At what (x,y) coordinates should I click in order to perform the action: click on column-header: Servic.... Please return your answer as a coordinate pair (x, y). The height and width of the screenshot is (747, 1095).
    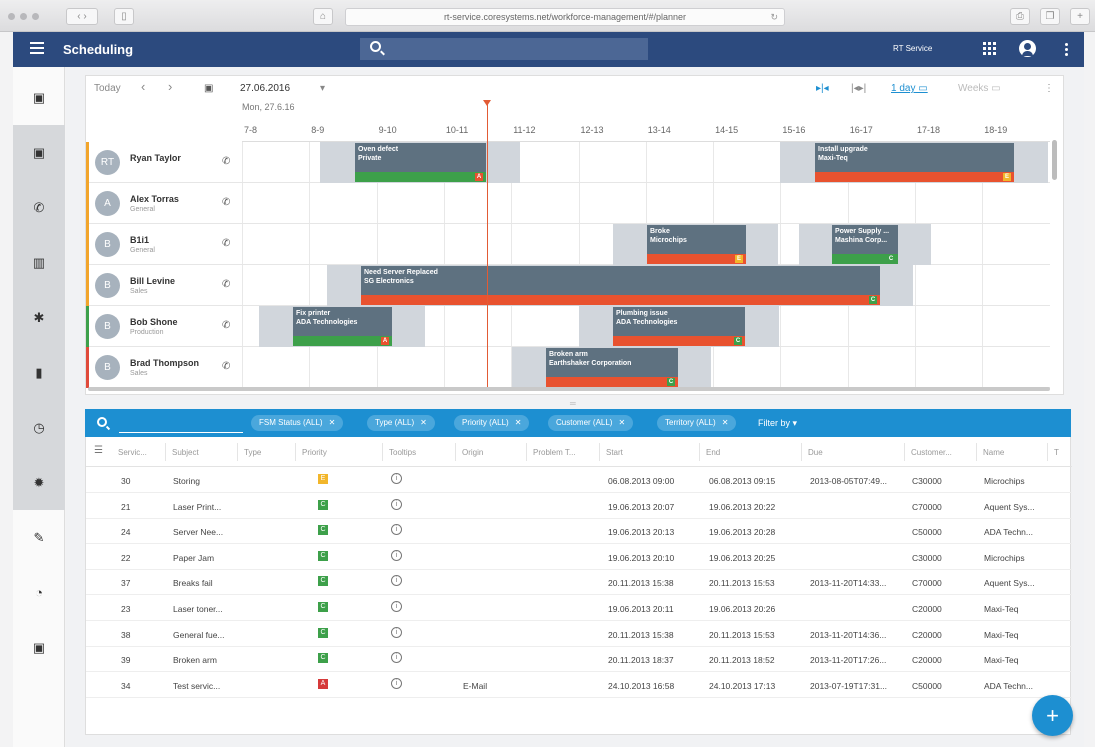
    Looking at the image, I should click on (132, 452).